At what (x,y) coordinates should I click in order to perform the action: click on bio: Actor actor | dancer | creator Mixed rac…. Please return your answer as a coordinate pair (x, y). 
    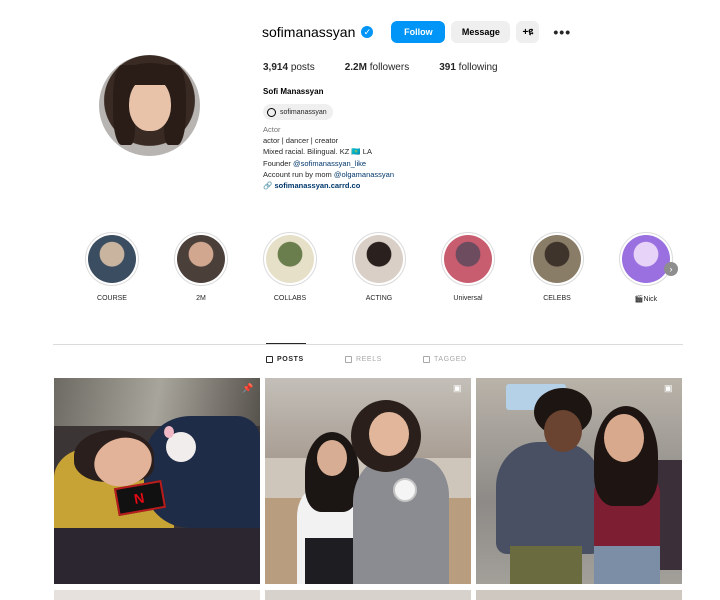
    Looking at the image, I should click on (328, 157).